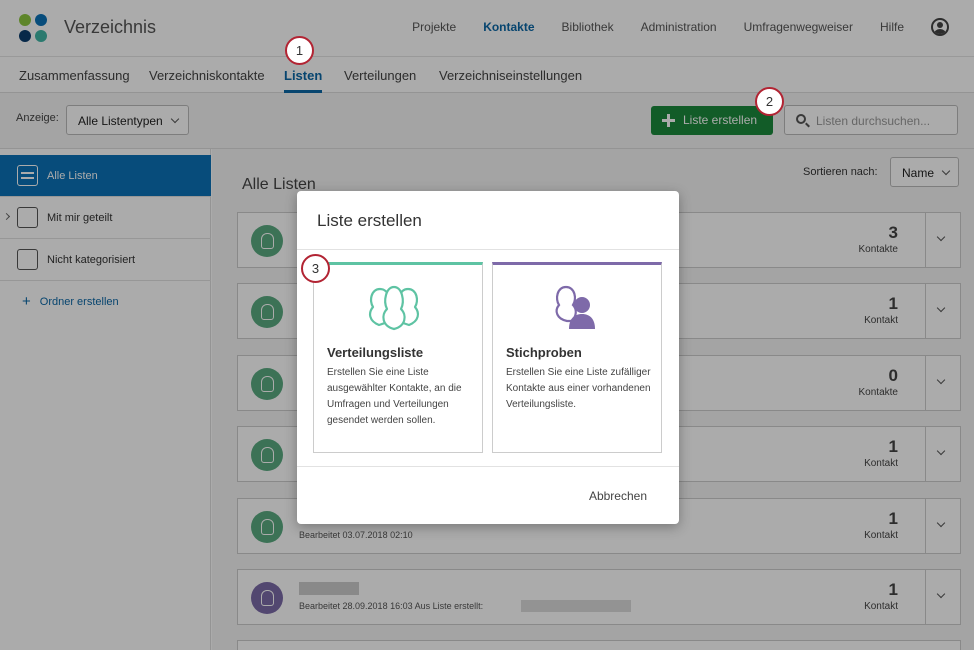 The image size is (974, 650). What do you see at coordinates (575, 307) in the screenshot?
I see `sample-group-icon` at bounding box center [575, 307].